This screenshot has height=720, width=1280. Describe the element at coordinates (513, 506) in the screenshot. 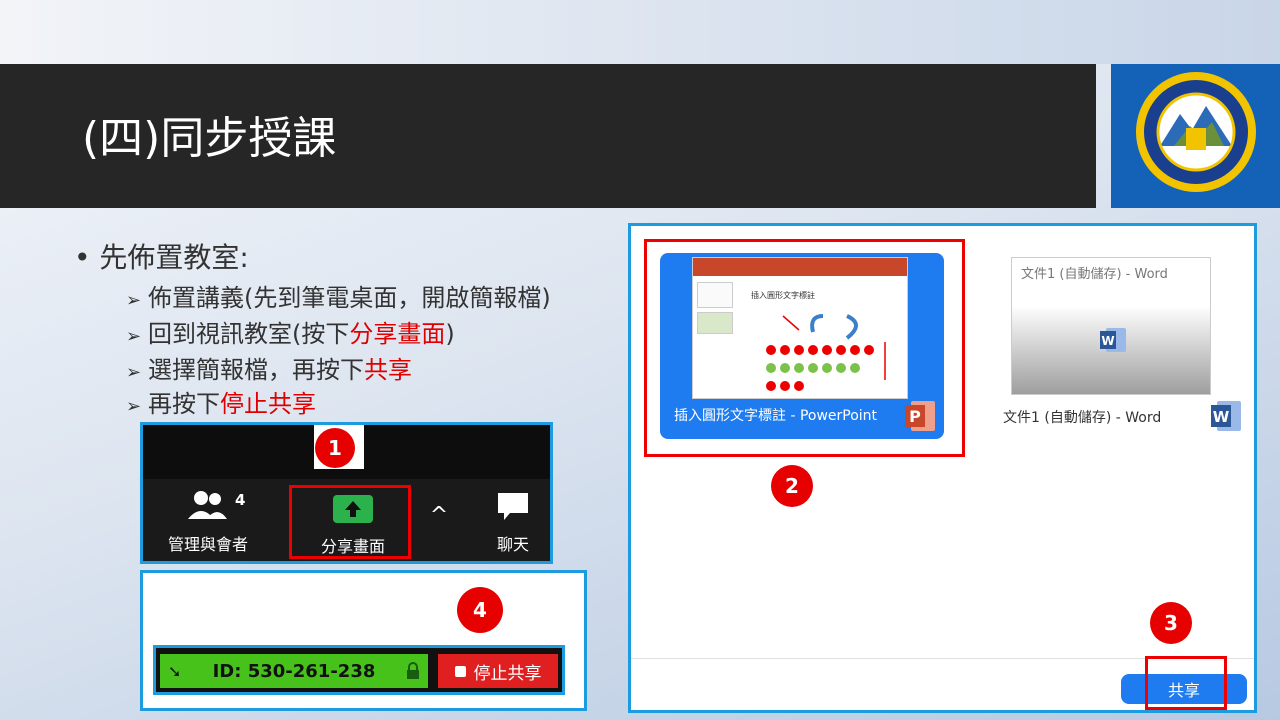

I see `chat-icon` at that location.